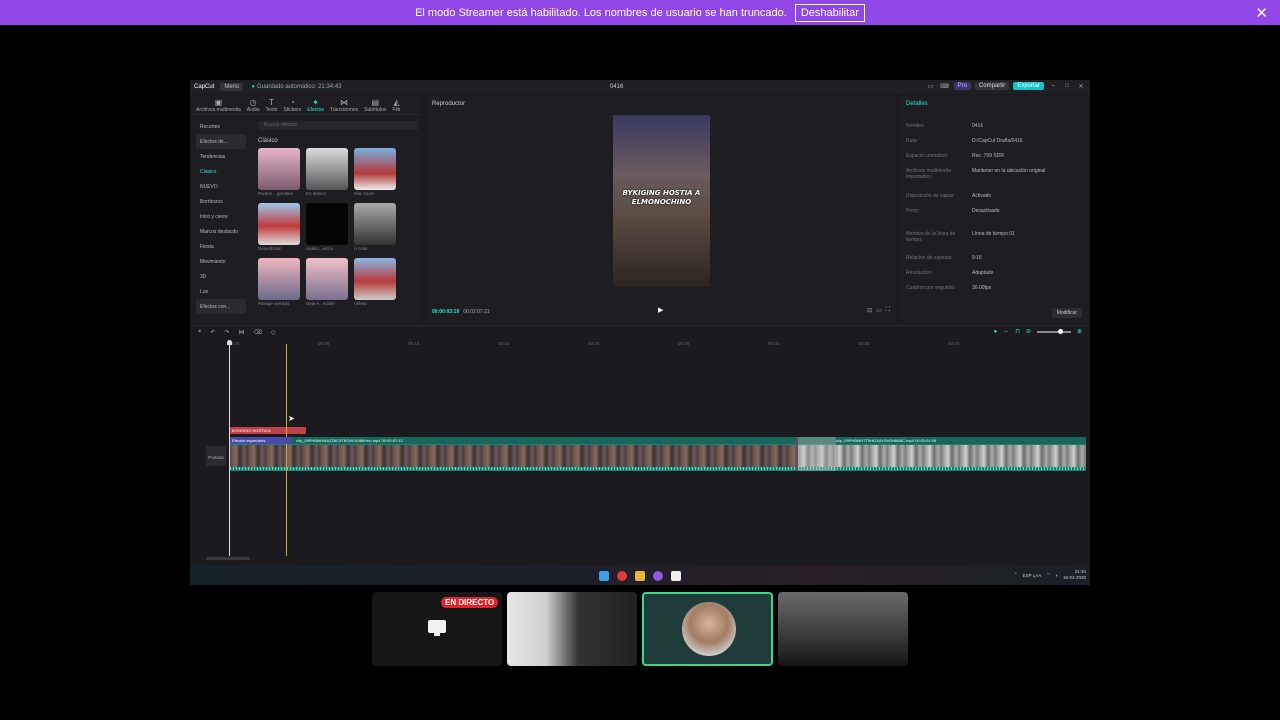 The width and height of the screenshot is (1280, 720). What do you see at coordinates (221, 261) in the screenshot?
I see `category-item: Movimiento` at bounding box center [221, 261].